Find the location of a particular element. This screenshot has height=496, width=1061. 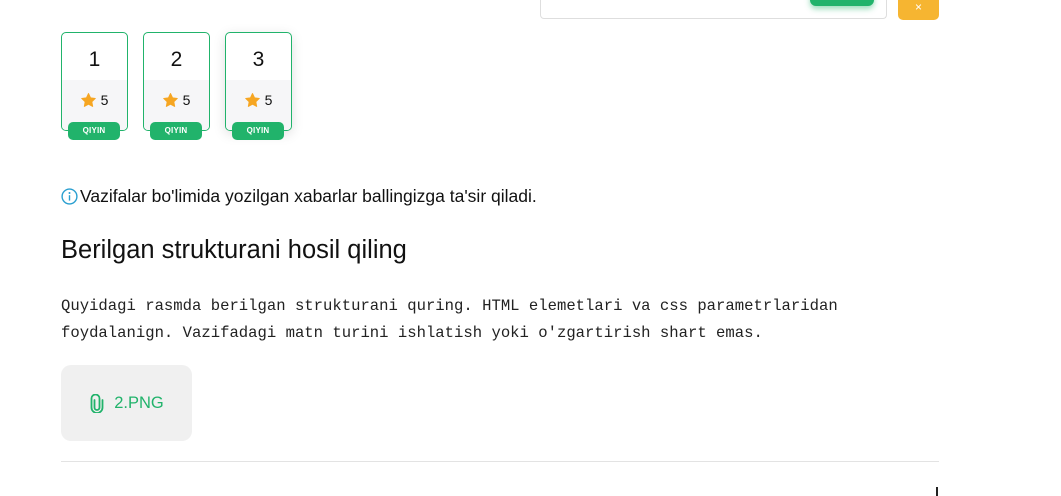

task-card-2: 2 5 QIYIN is located at coordinates (176, 87).